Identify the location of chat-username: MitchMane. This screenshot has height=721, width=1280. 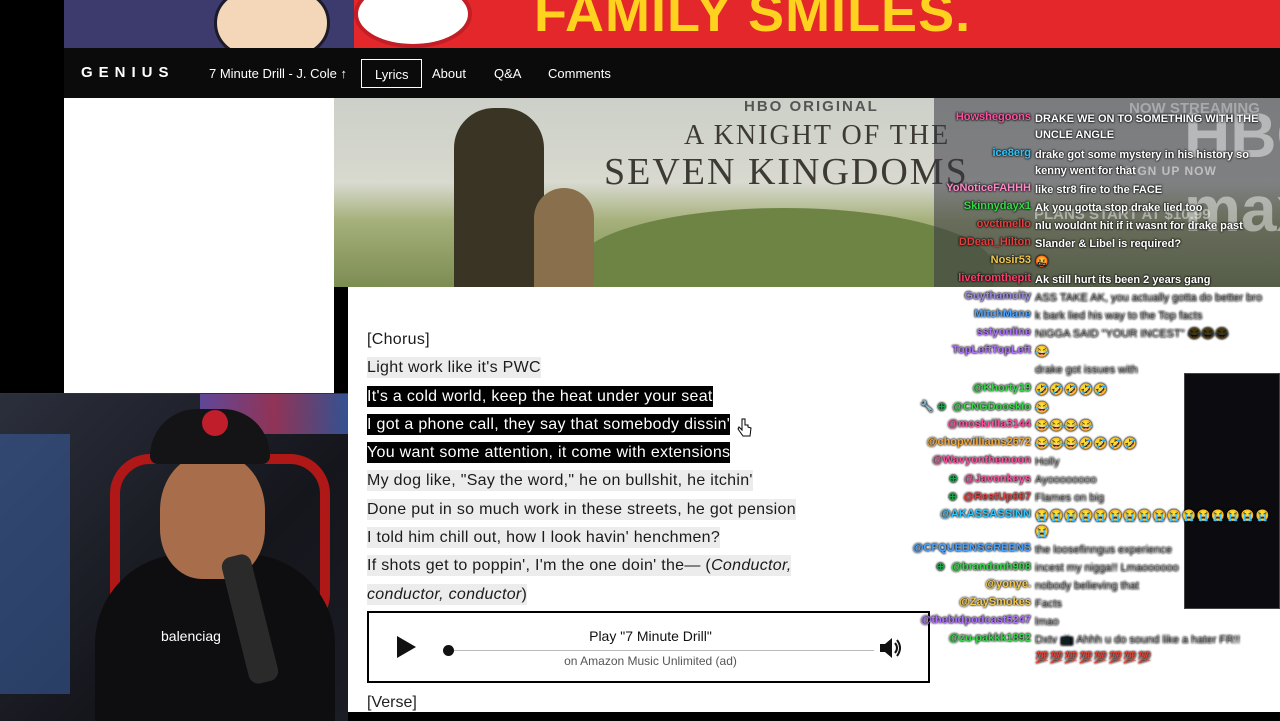
(1002, 314).